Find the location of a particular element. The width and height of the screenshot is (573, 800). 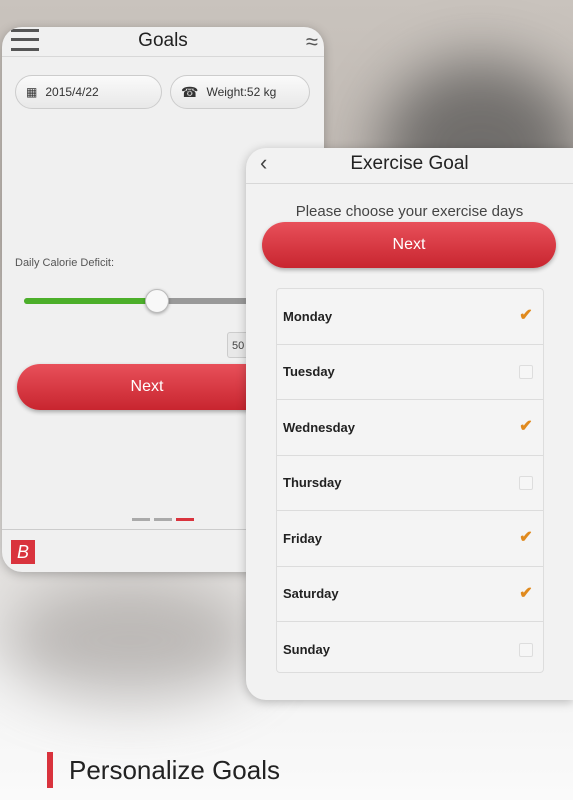

day-row-wednesday: Wednesday ✔ is located at coordinates (410, 428).